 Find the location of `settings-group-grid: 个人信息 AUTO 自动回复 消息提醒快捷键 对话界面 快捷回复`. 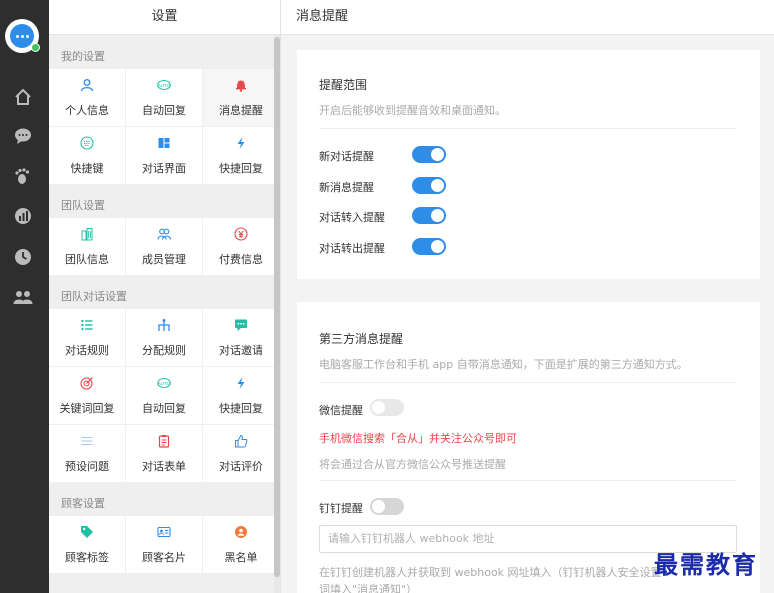

settings-group-grid: 个人信息 AUTO 自动回复 消息提醒快捷键 对话界面 快捷回复 is located at coordinates (163, 126).